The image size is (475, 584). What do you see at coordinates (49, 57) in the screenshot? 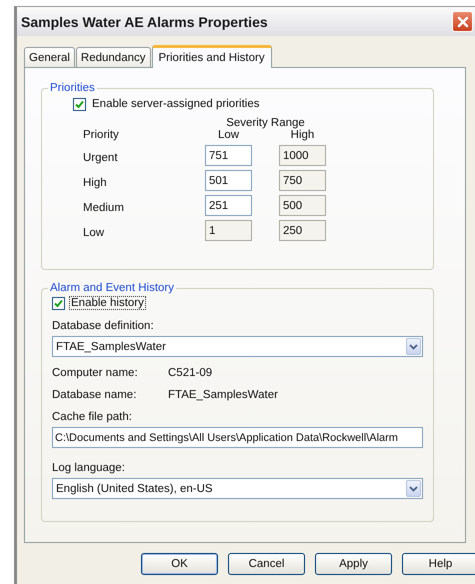
I see `tab: General` at bounding box center [49, 57].